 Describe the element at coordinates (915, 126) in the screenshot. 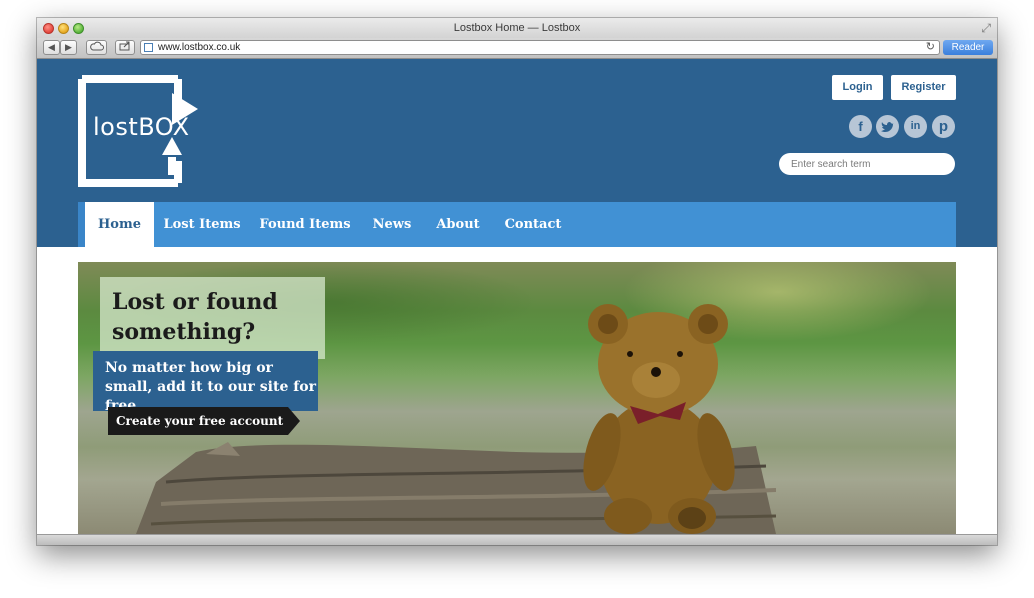

I see `linkedin-icon: in` at that location.